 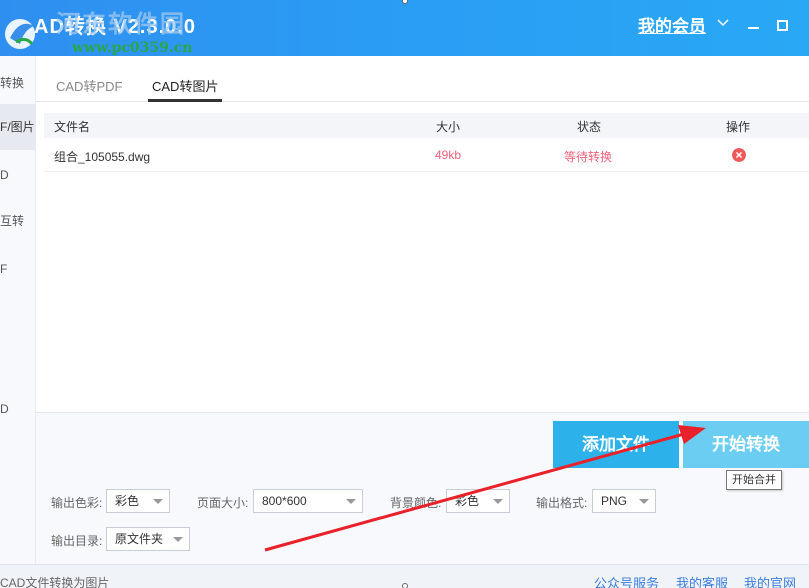 I want to click on format-label: 输出格式:, so click(x=562, y=503).